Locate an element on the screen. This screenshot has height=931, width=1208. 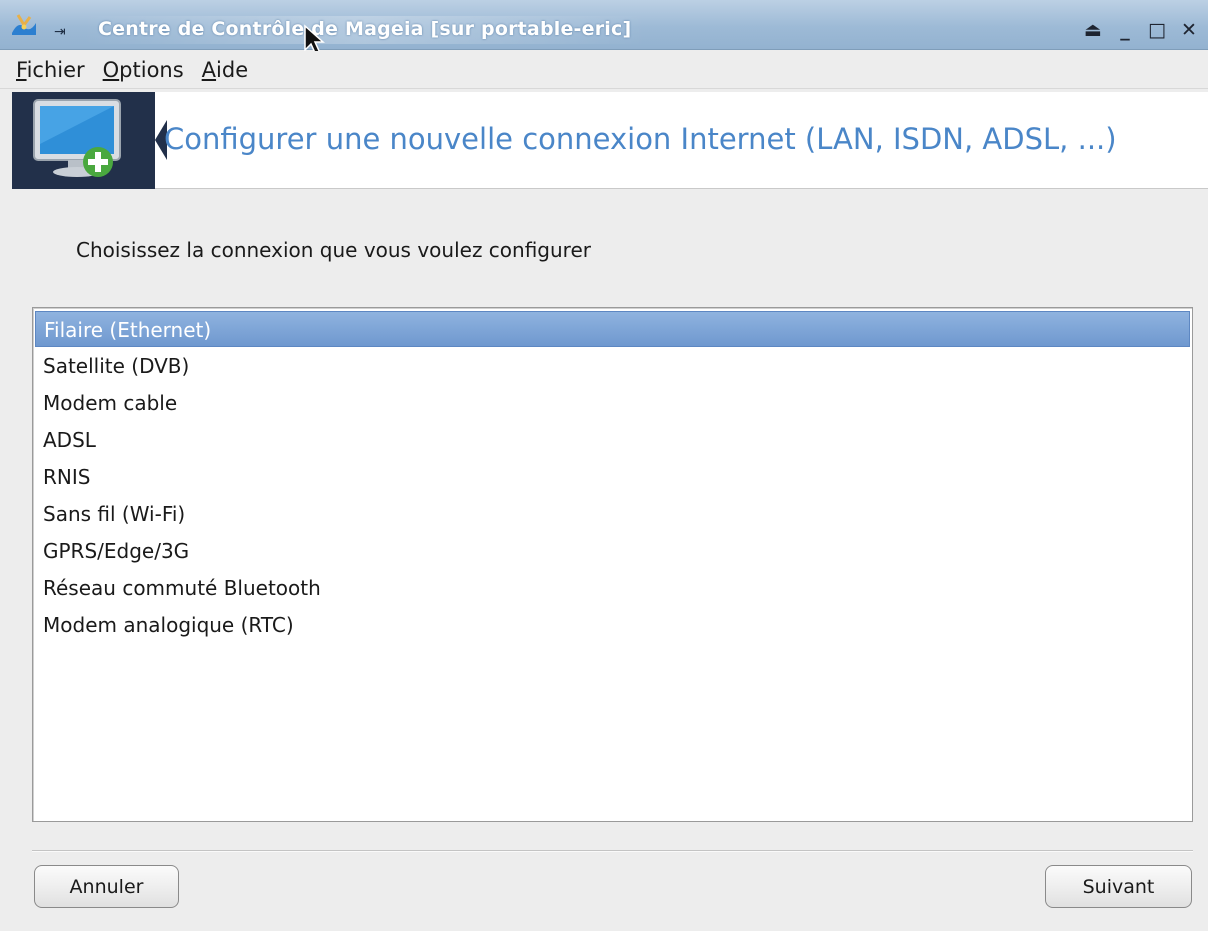
banner-icon-box is located at coordinates (83, 140).